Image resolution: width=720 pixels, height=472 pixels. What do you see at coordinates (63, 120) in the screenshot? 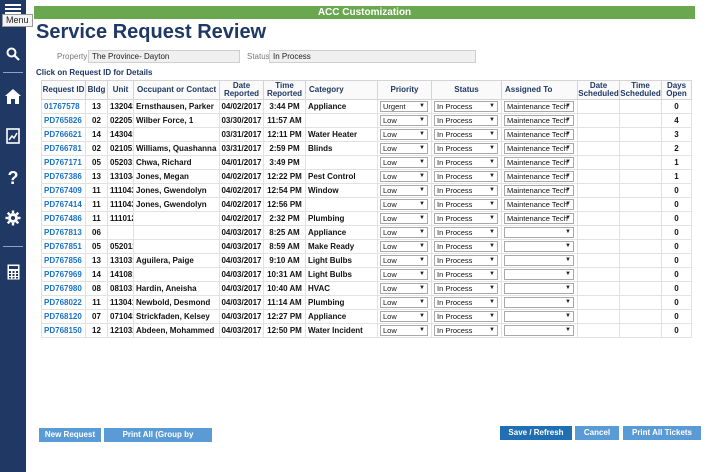
I see `request-id-link: PD765826` at bounding box center [63, 120].